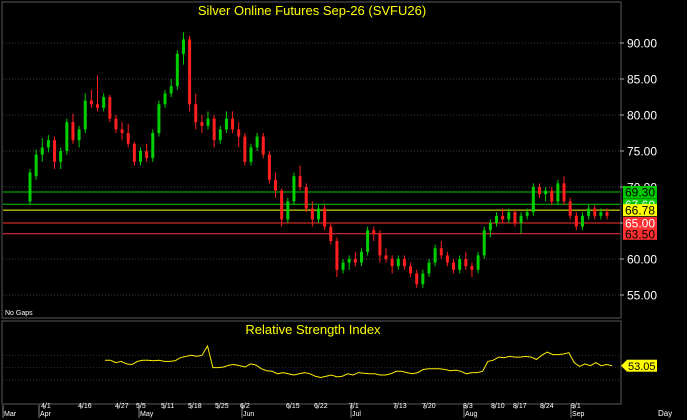 Image resolution: width=687 pixels, height=420 pixels. Describe the element at coordinates (640, 234) in the screenshot. I see `level-tag-label: 63.50` at that location.